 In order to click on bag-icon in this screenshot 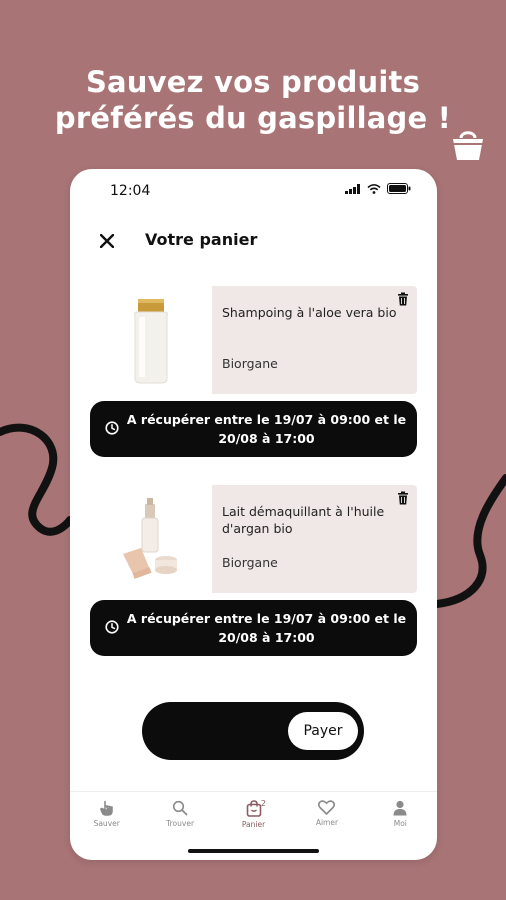, I will do `click(253, 808)`.